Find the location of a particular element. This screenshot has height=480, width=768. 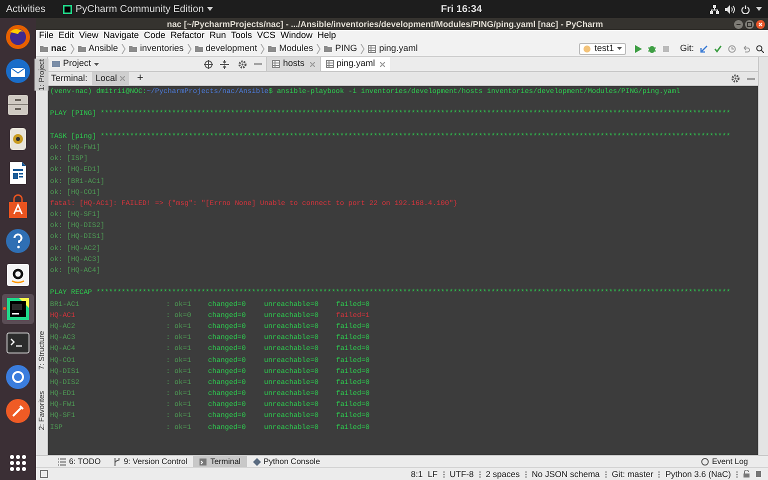

lock-icon is located at coordinates (746, 474).